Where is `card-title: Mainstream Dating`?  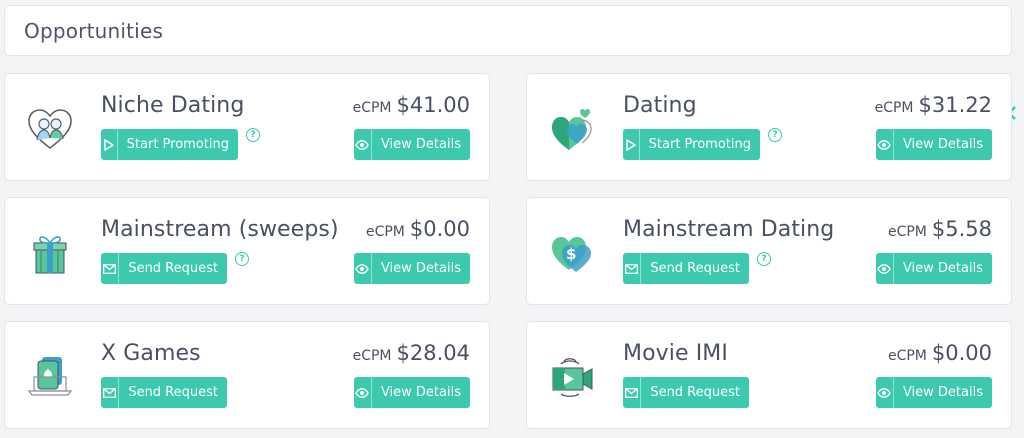
card-title: Mainstream Dating is located at coordinates (729, 229).